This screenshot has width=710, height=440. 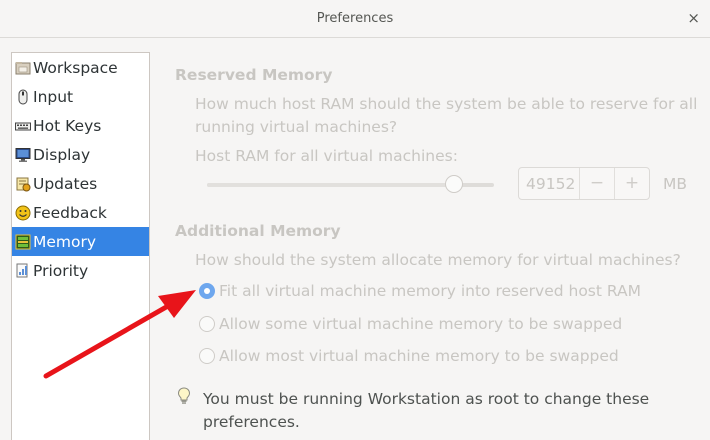 What do you see at coordinates (330, 185) in the screenshot?
I see `slider-fill` at bounding box center [330, 185].